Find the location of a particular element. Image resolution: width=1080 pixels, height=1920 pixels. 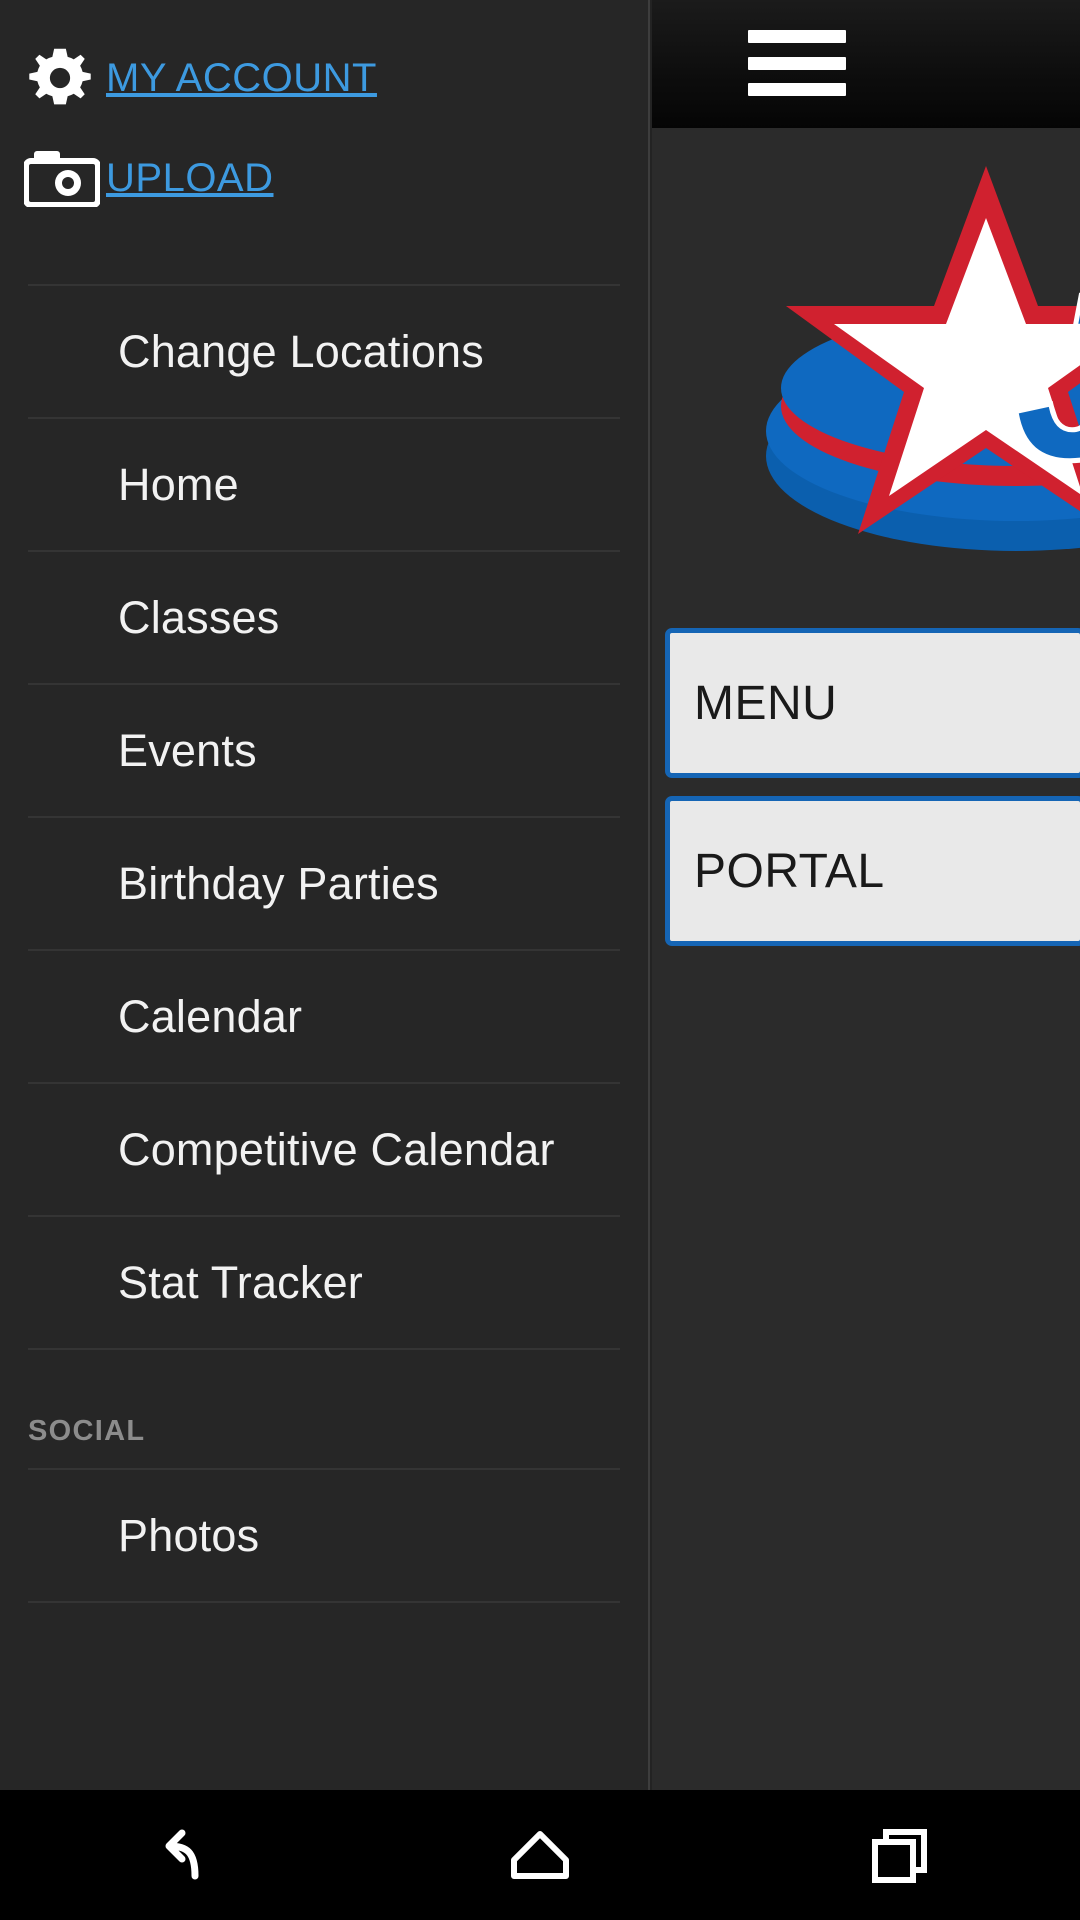

drawer-link-label: UPLOAD is located at coordinates (190, 177).